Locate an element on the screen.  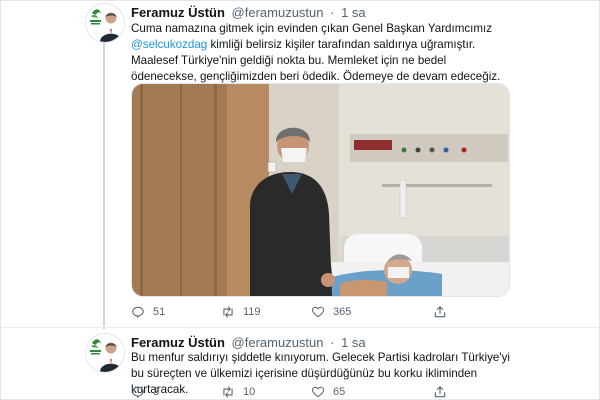
retweet-count: 10 is located at coordinates (249, 392).